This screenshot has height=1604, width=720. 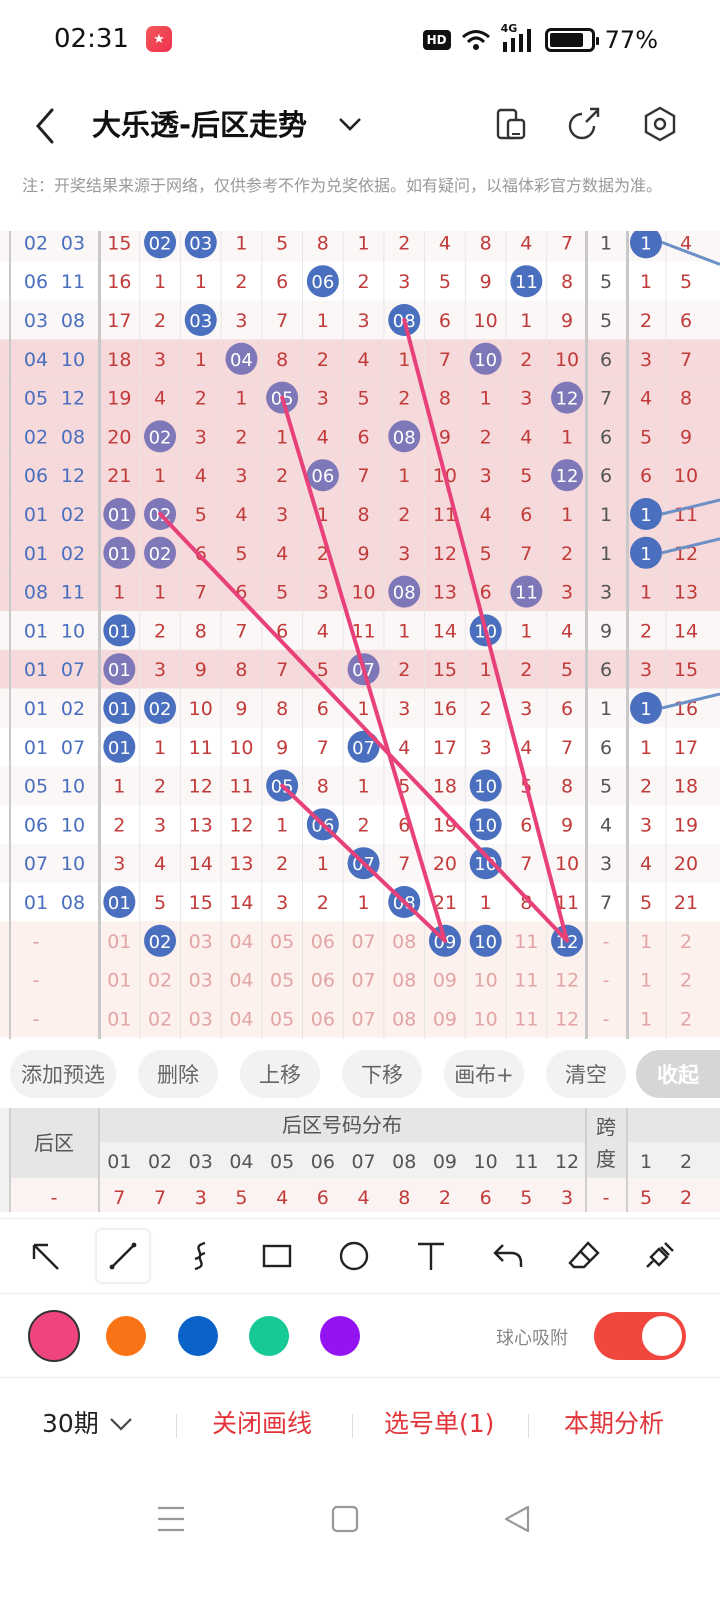 What do you see at coordinates (646, 321) in the screenshot?
I see `extra-value: 2` at bounding box center [646, 321].